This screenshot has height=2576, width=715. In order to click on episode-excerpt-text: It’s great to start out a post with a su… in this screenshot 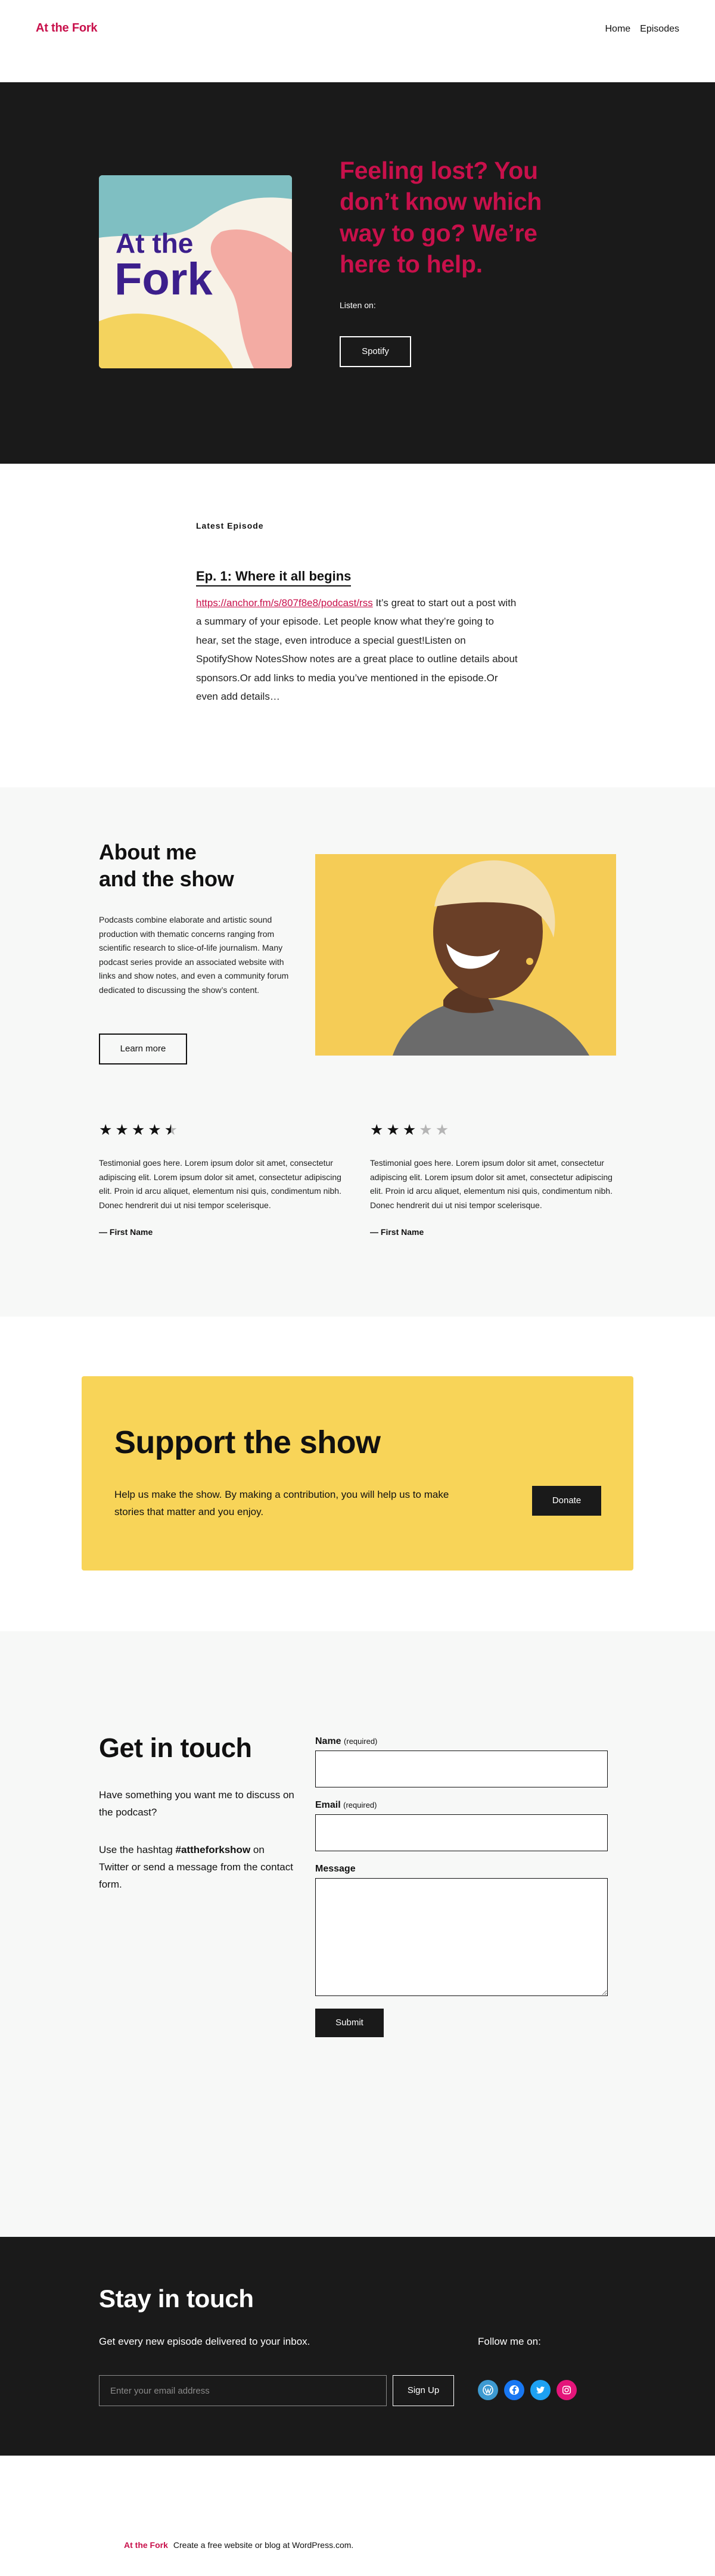, I will do `click(357, 650)`.